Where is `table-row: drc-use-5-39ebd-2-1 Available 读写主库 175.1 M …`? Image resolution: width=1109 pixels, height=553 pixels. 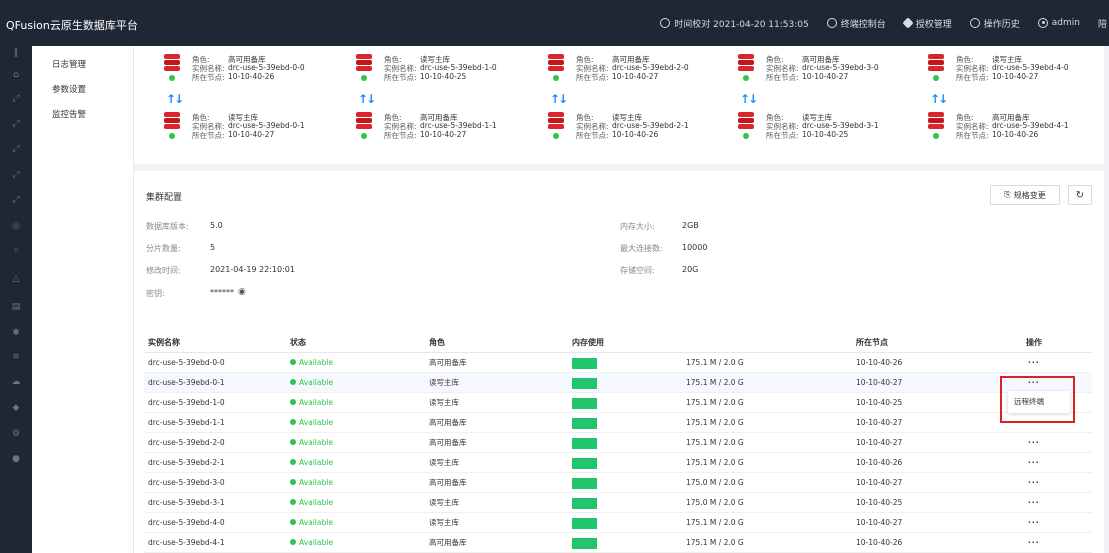 table-row: drc-use-5-39ebd-2-1 Available 读写主库 175.1 M … is located at coordinates (618, 463).